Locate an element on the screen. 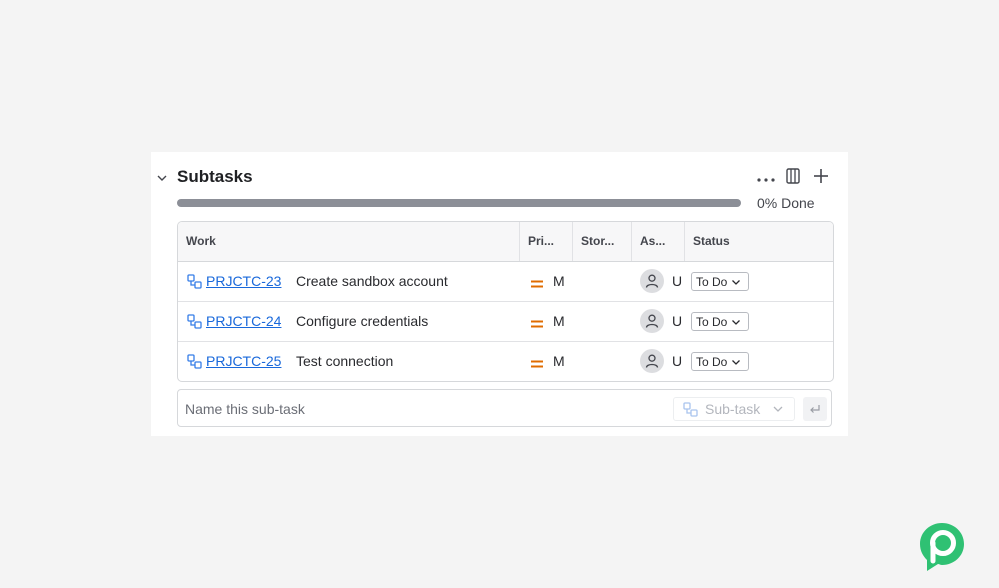  table-row: PRJCTC-25 Test connection M U To Do is located at coordinates (505, 361).